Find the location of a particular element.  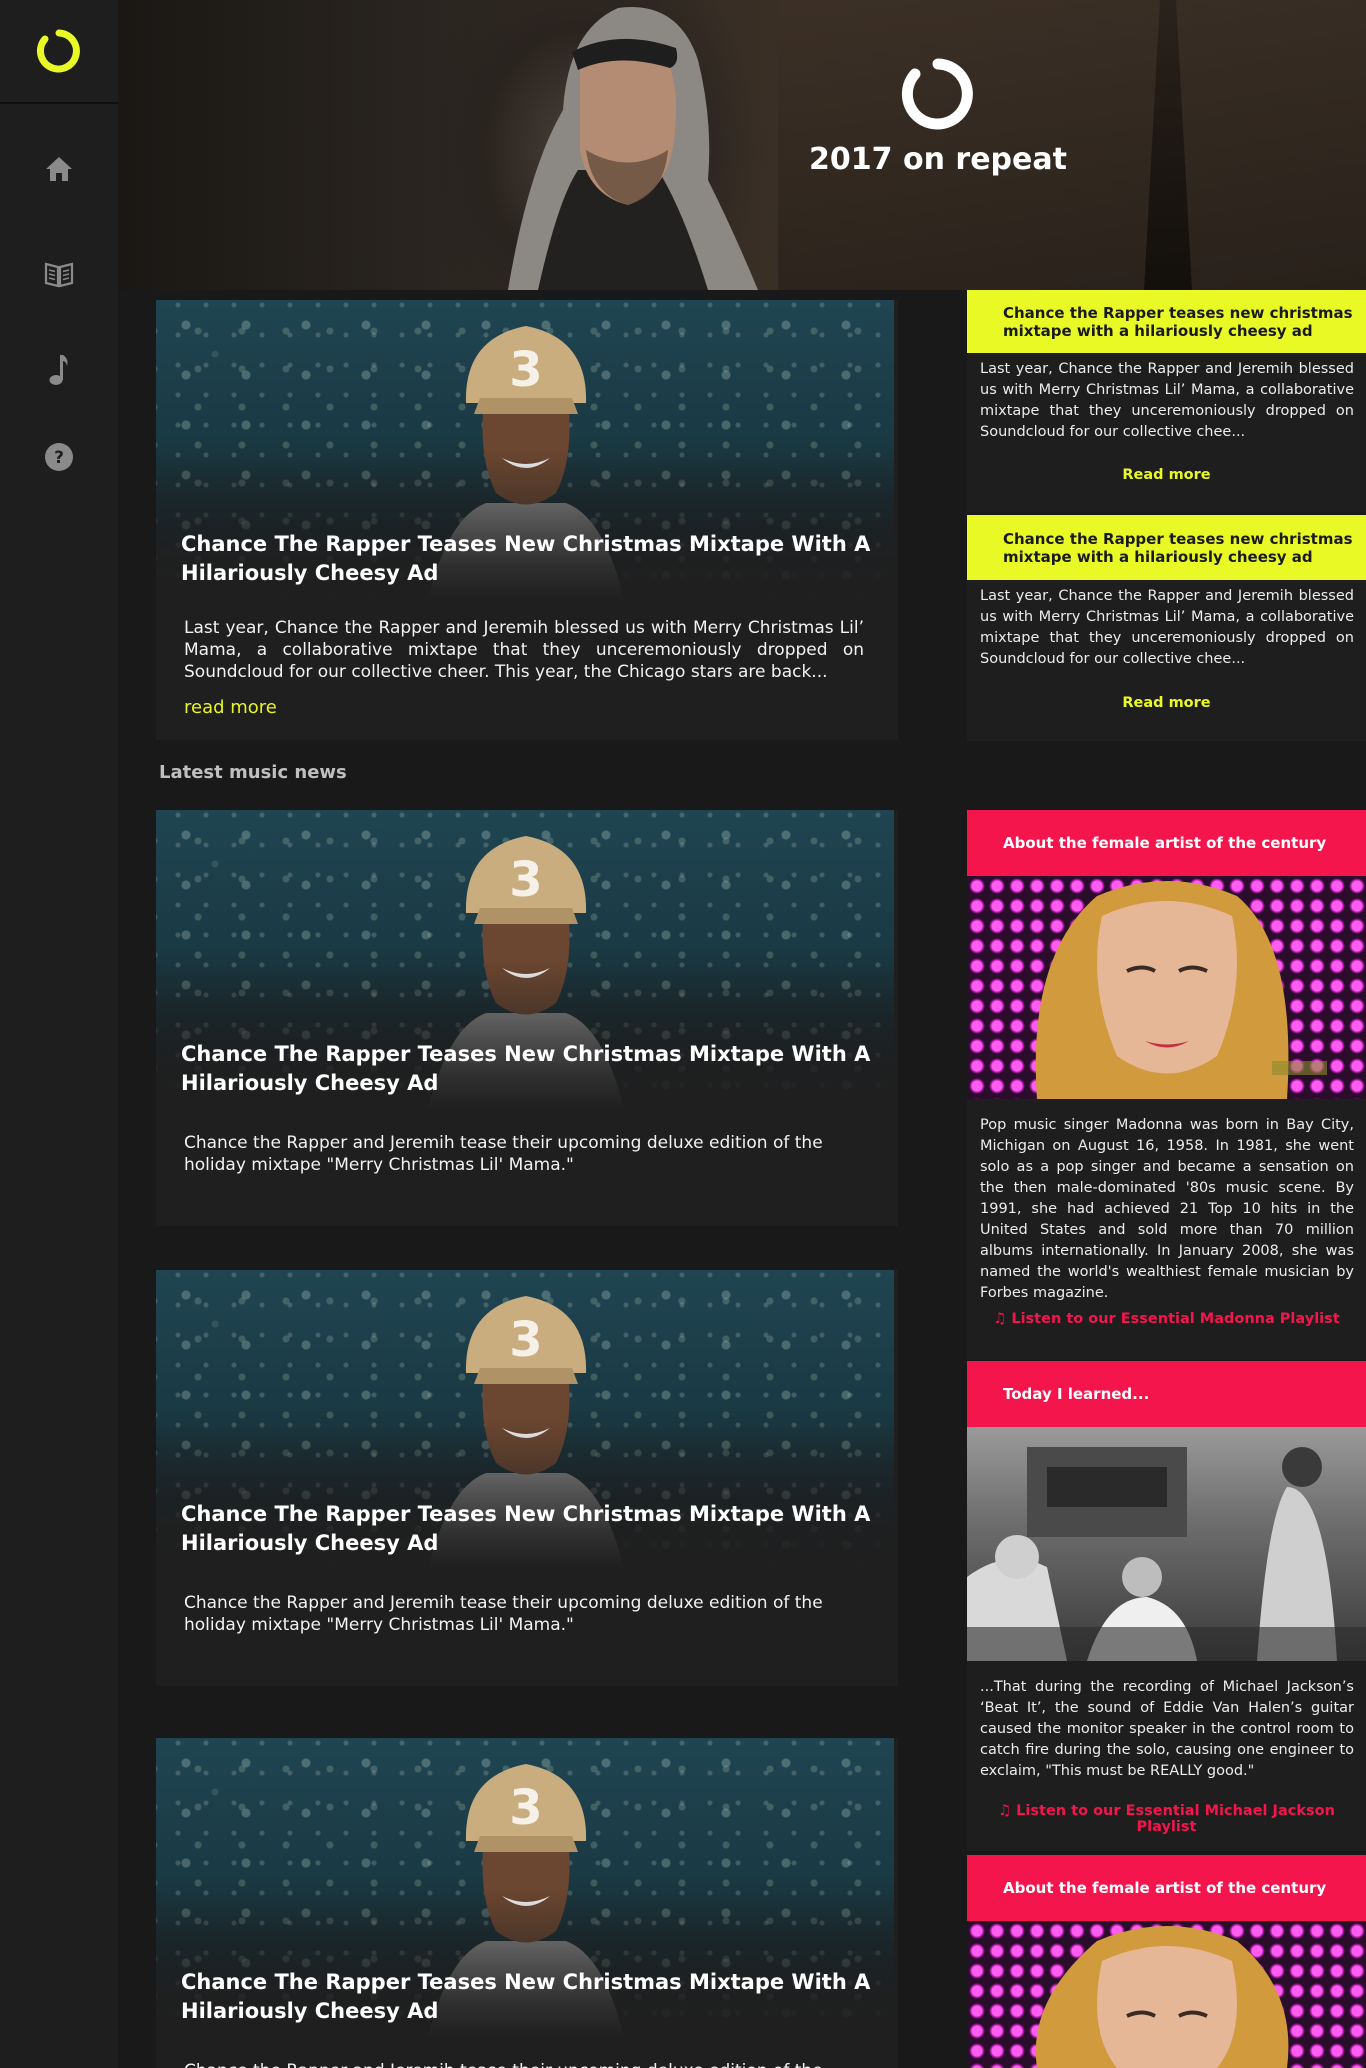

hero-banner: 2017 on repeat is located at coordinates (742, 145).